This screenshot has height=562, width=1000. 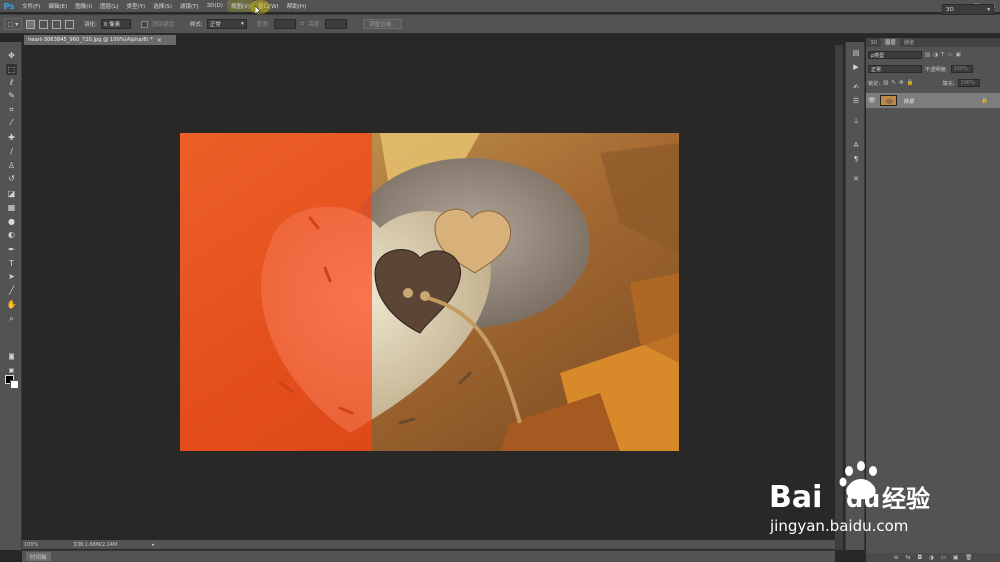 What do you see at coordinates (11, 356) in the screenshot?
I see `quick-mask-icon: ◙` at bounding box center [11, 356].